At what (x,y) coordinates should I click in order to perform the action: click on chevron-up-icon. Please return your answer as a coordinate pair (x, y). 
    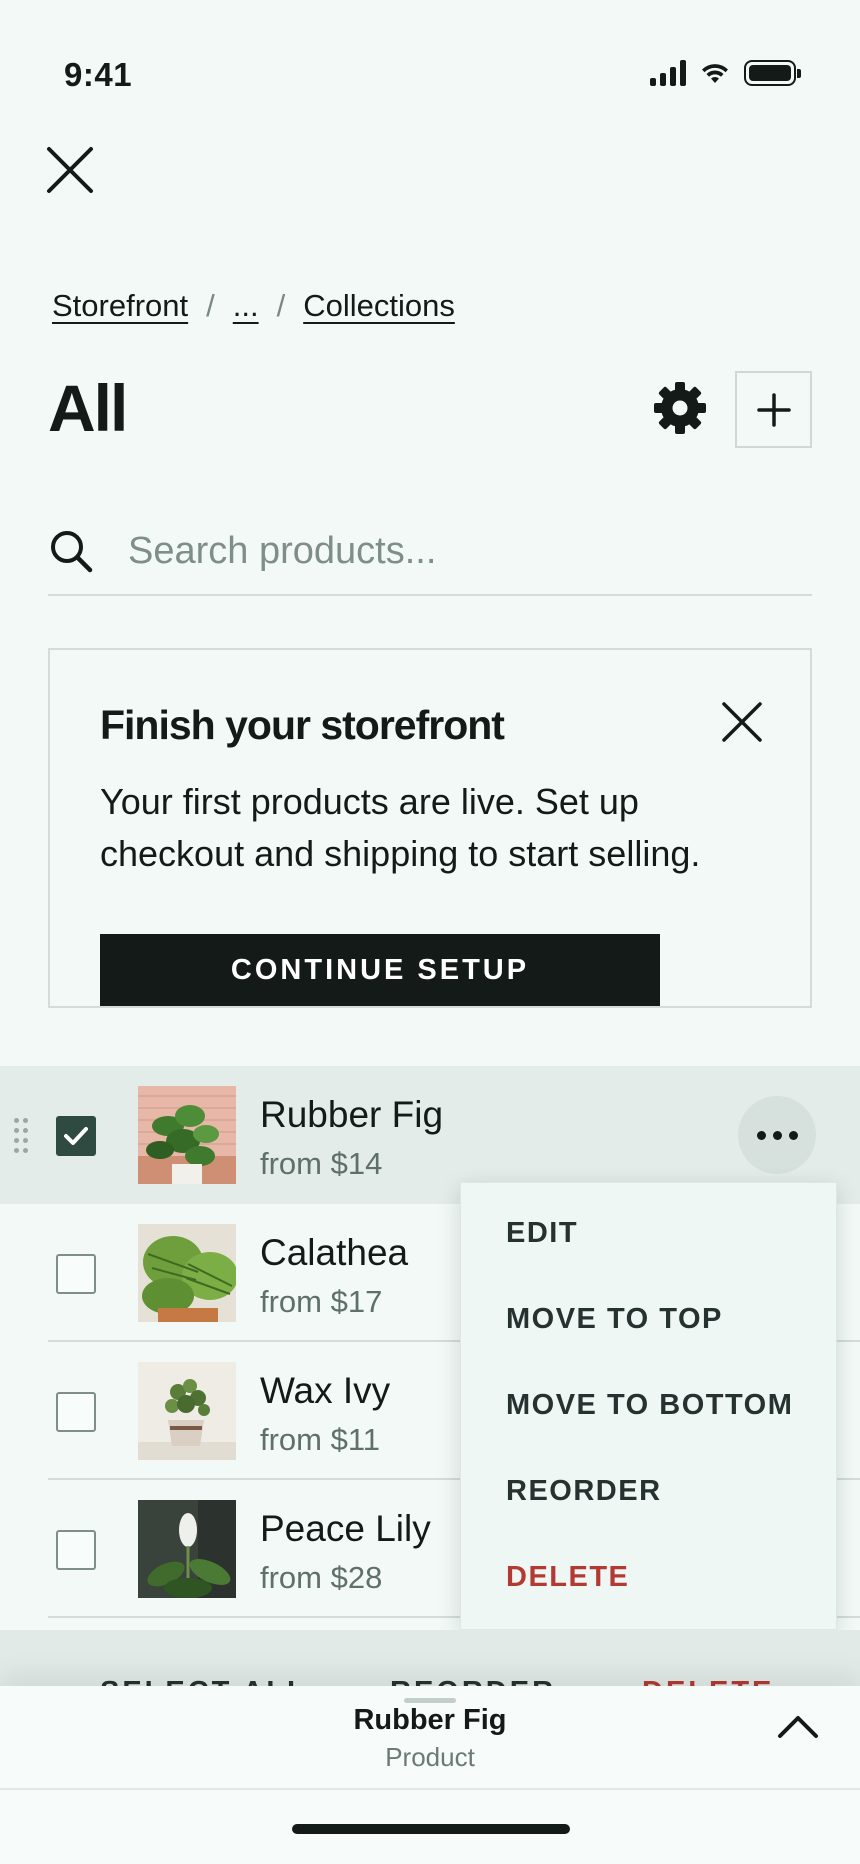
    Looking at the image, I should click on (798, 1727).